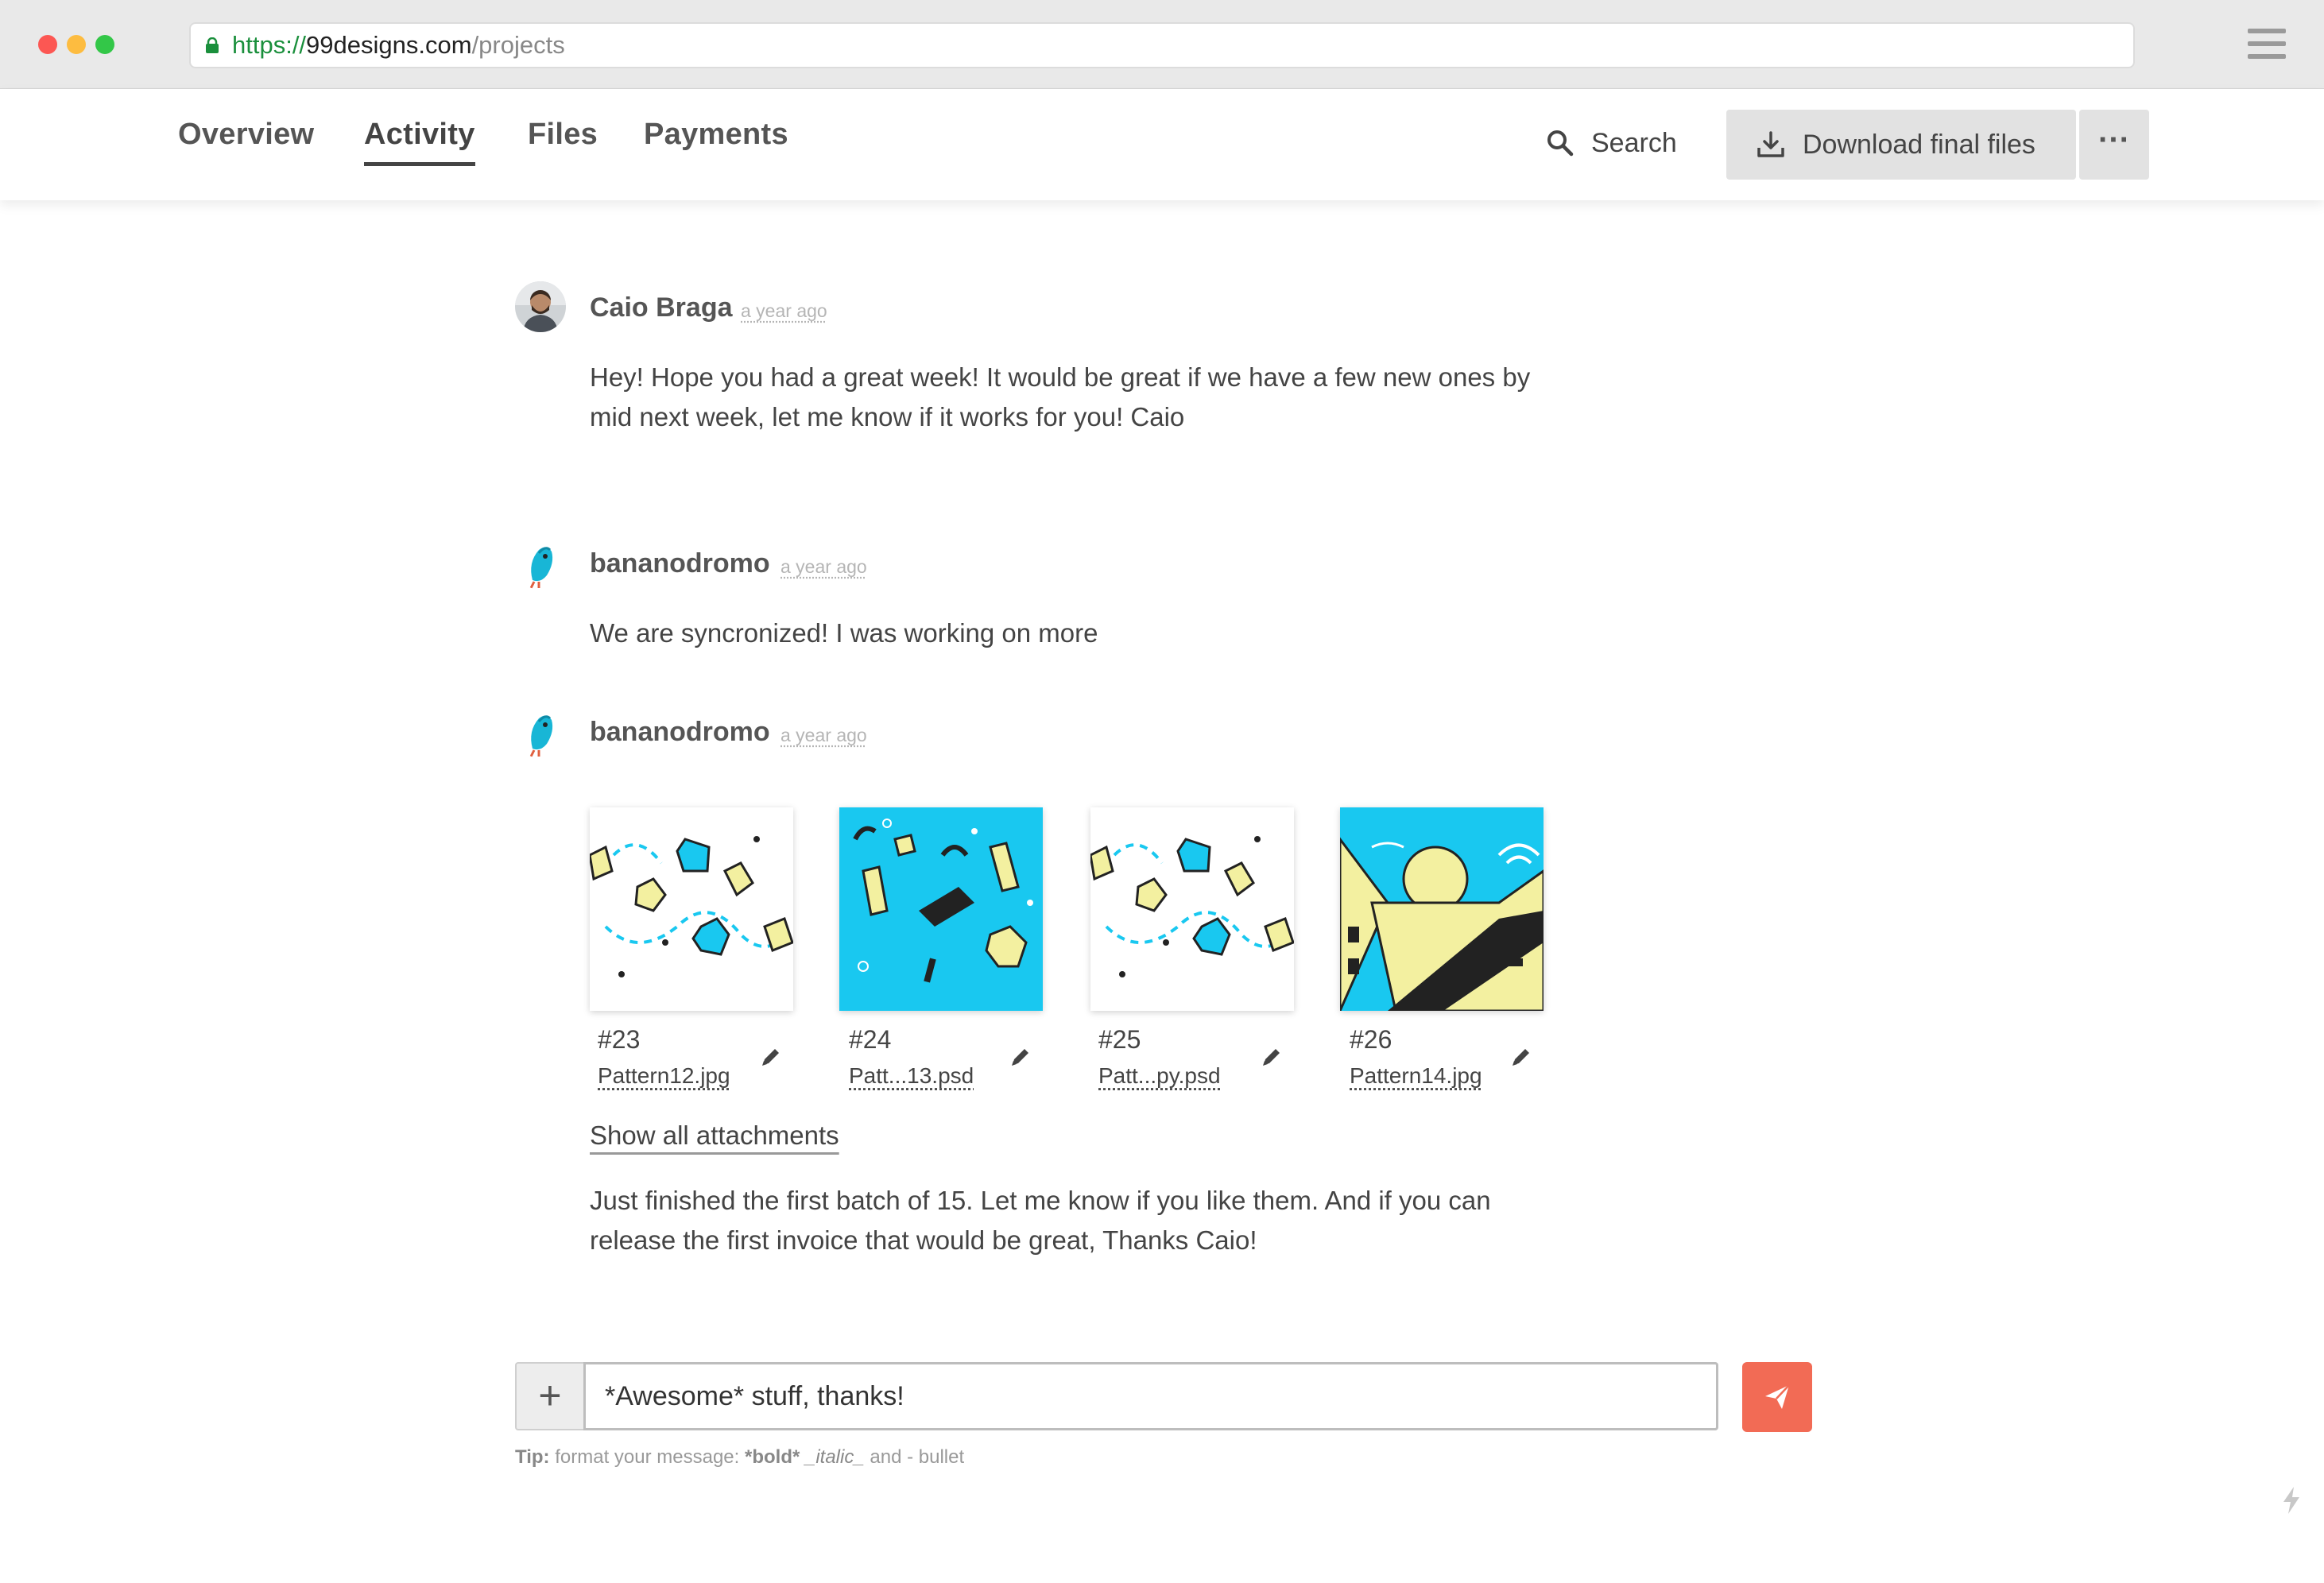  I want to click on add-attachment-button: +, so click(549, 1396).